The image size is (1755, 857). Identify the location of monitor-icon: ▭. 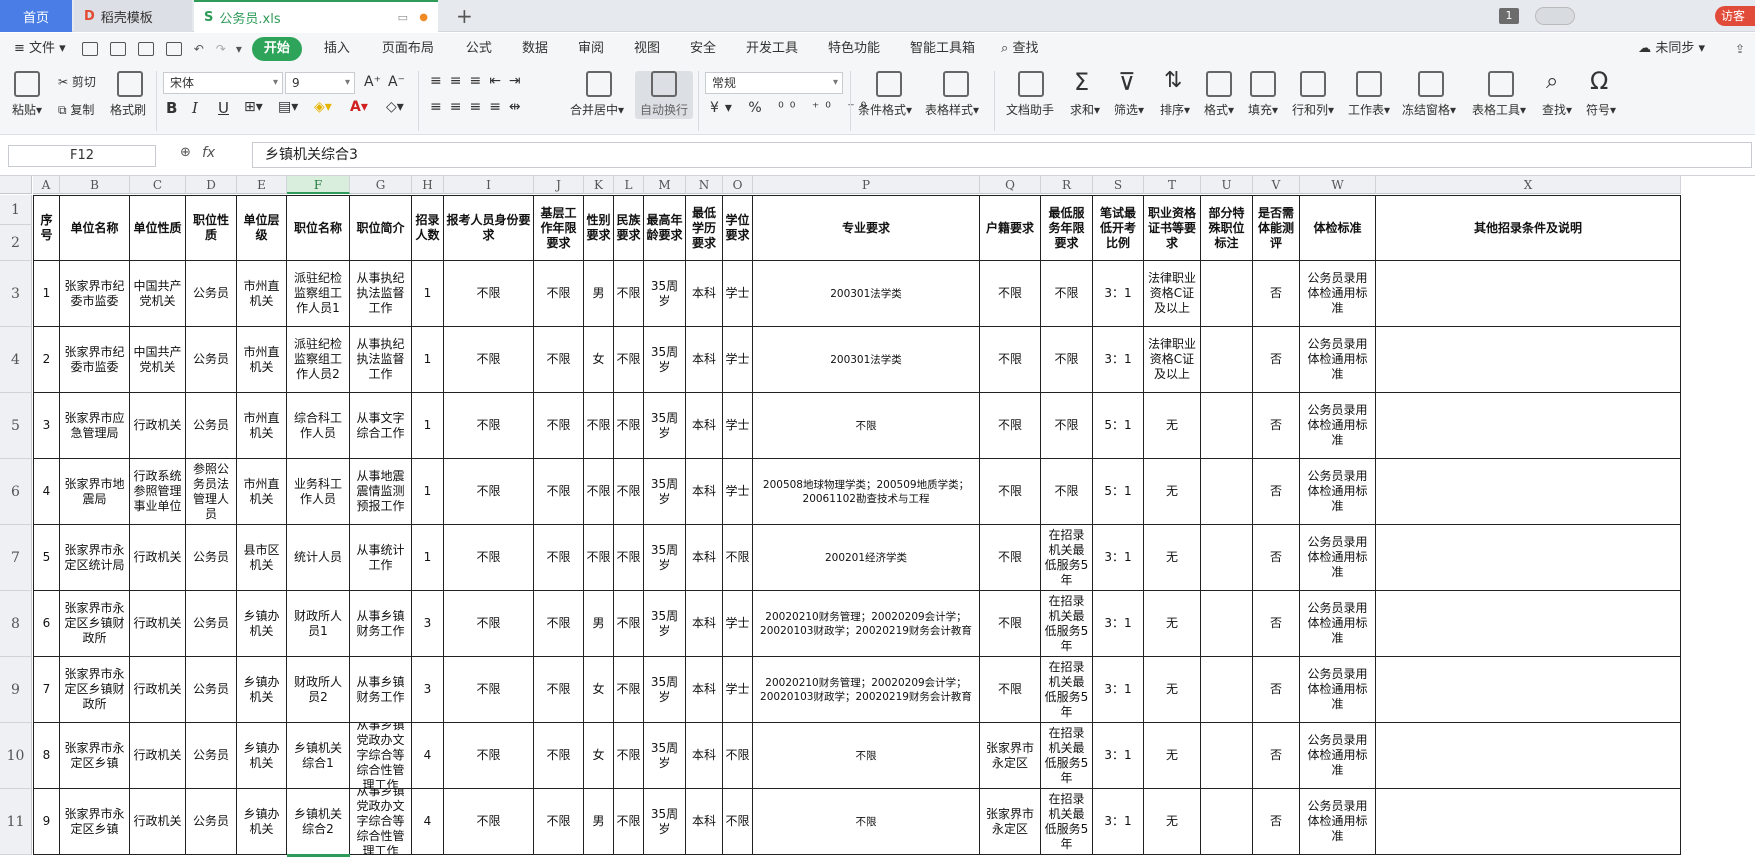
(403, 17).